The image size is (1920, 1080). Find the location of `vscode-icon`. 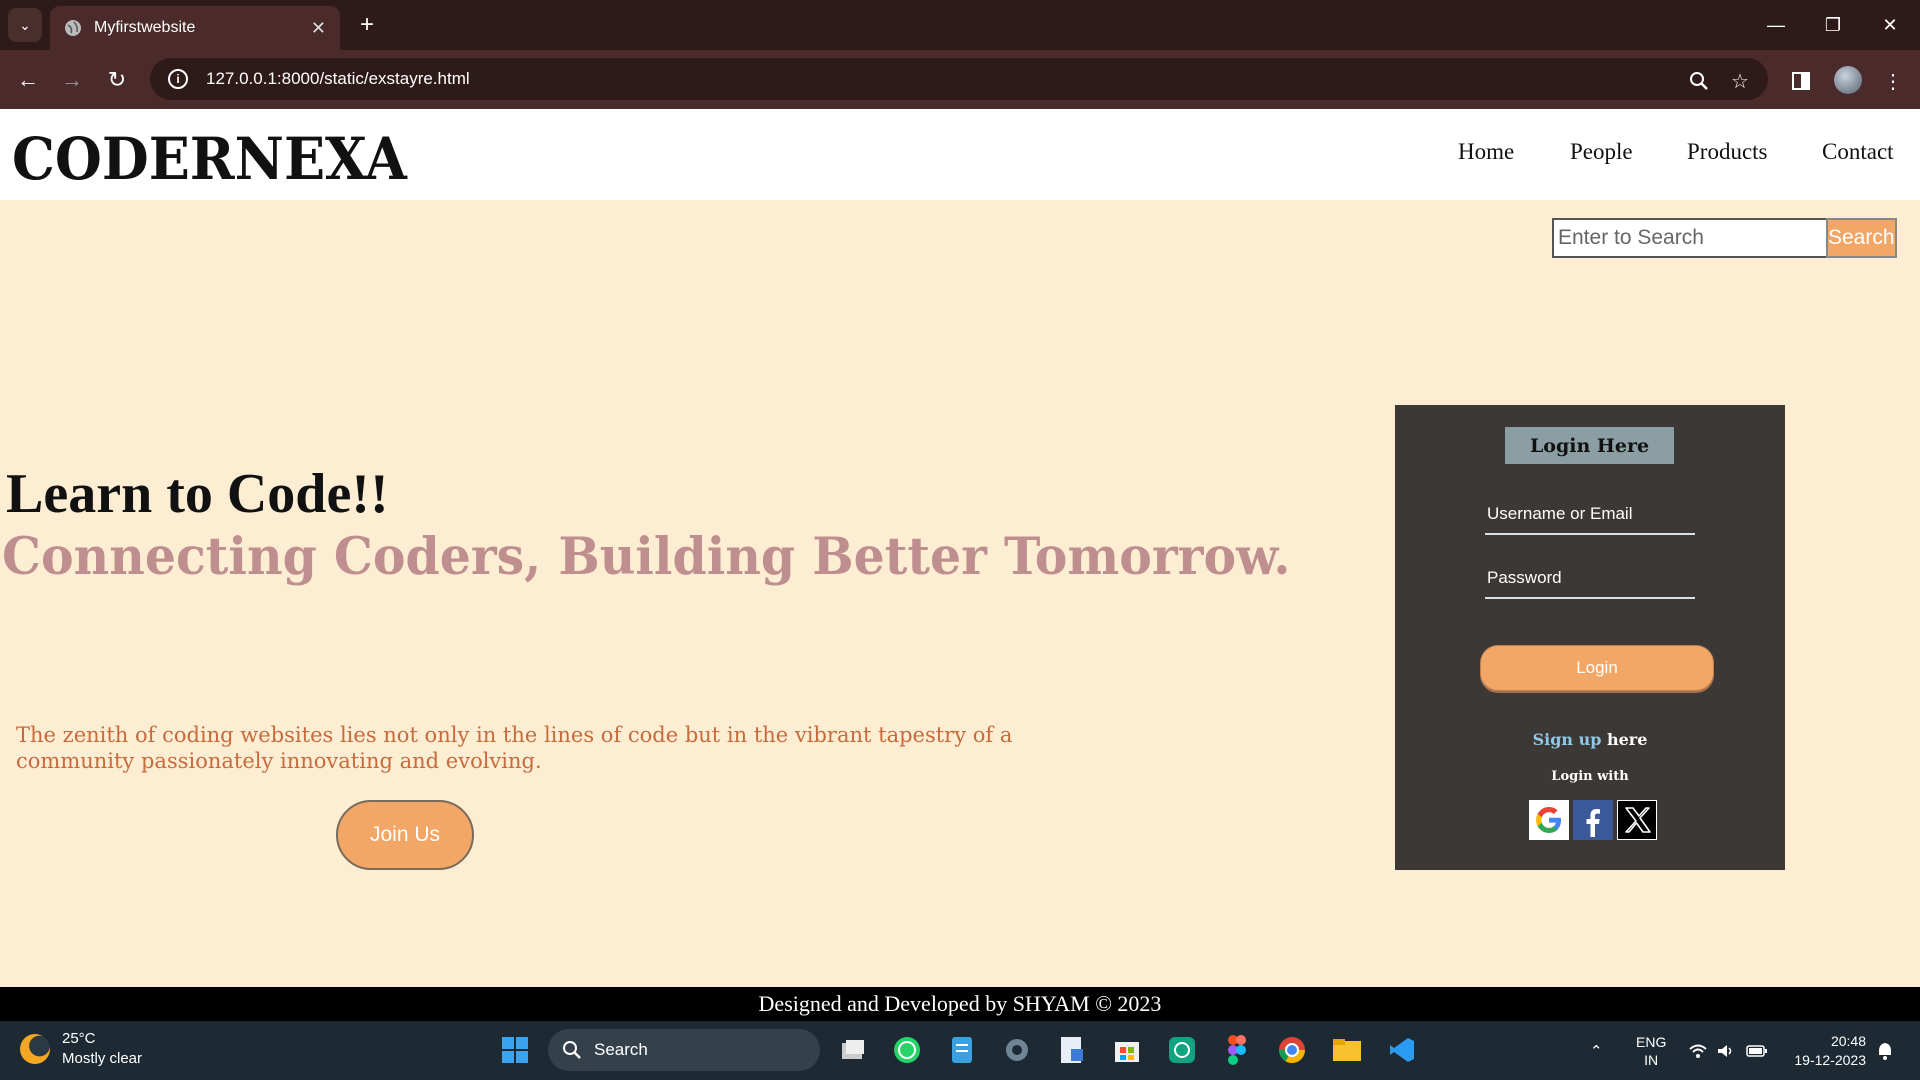

vscode-icon is located at coordinates (1402, 1050).